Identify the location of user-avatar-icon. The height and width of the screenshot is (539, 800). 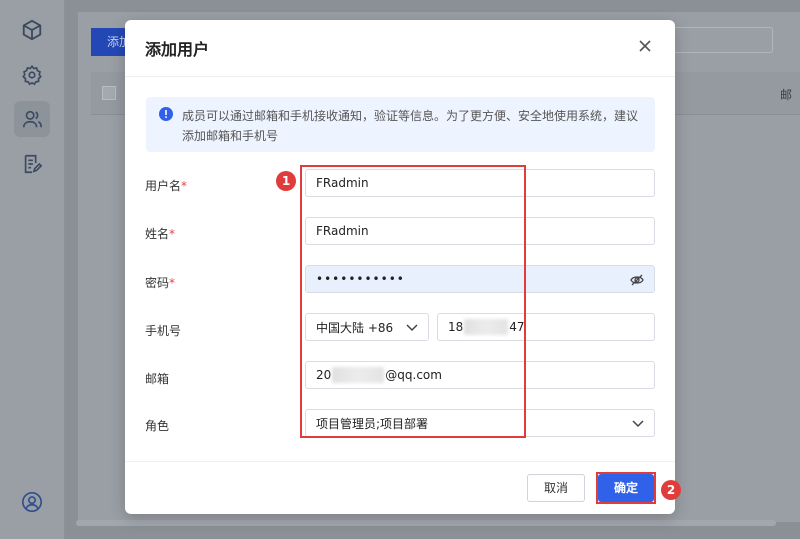
(32, 502).